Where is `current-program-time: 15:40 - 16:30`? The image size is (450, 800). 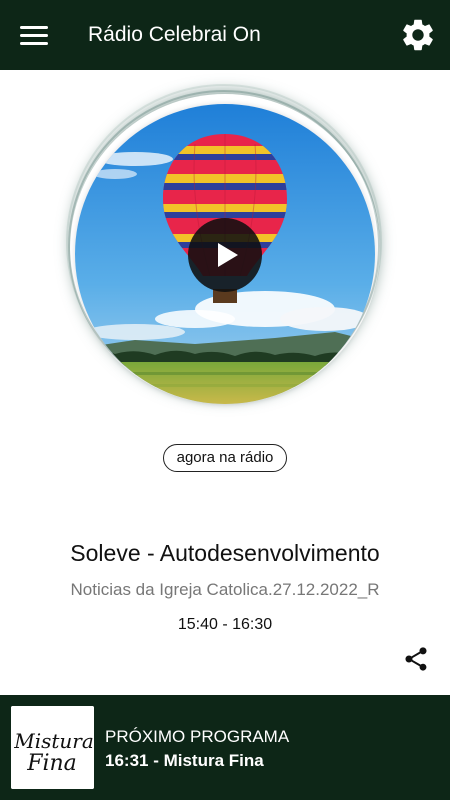 current-program-time: 15:40 - 16:30 is located at coordinates (225, 624).